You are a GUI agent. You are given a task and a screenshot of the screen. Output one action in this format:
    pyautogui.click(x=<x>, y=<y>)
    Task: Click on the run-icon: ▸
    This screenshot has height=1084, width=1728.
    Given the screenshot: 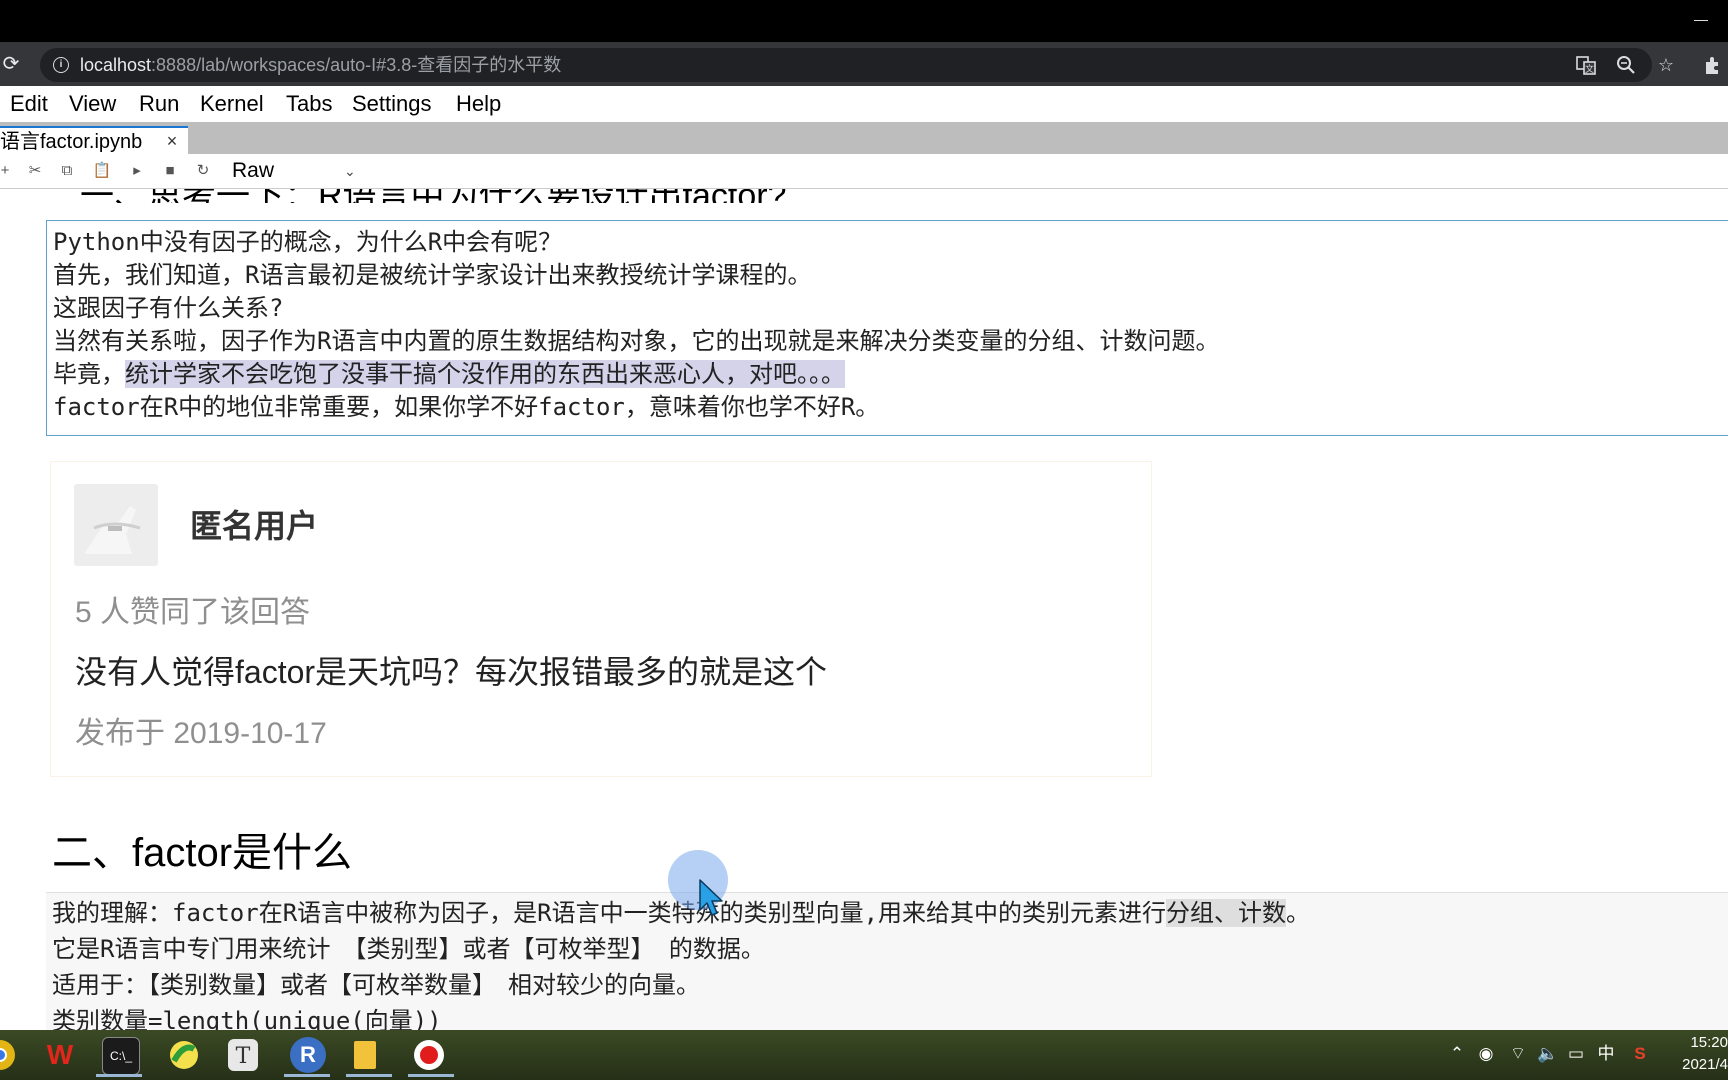 What is the action you would take?
    pyautogui.click(x=137, y=171)
    